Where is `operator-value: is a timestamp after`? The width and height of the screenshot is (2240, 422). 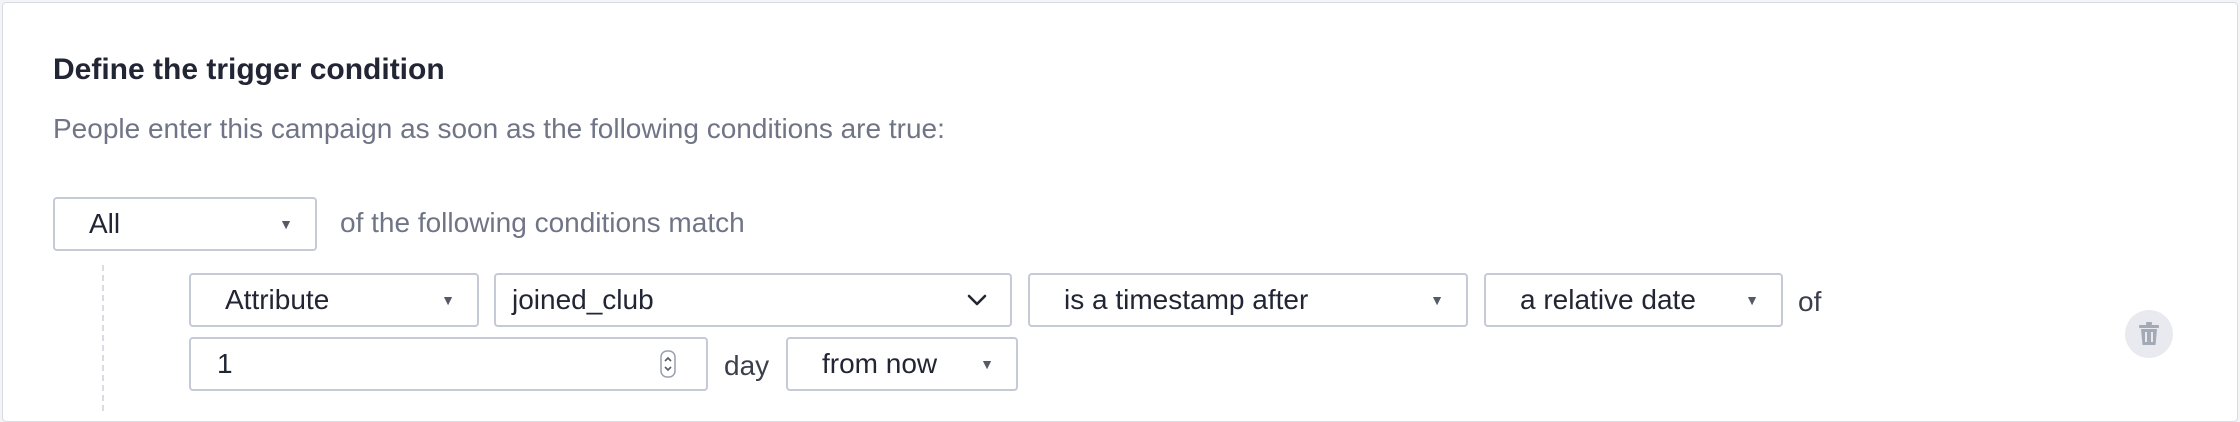
operator-value: is a timestamp after is located at coordinates (1186, 299).